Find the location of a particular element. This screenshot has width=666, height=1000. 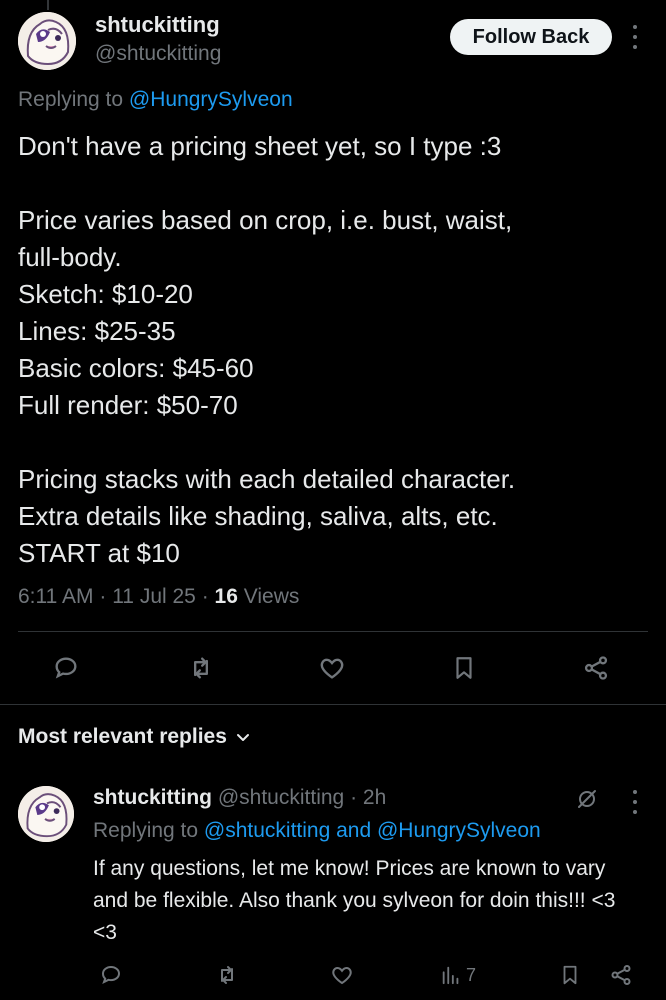

grok-icon is located at coordinates (587, 799).